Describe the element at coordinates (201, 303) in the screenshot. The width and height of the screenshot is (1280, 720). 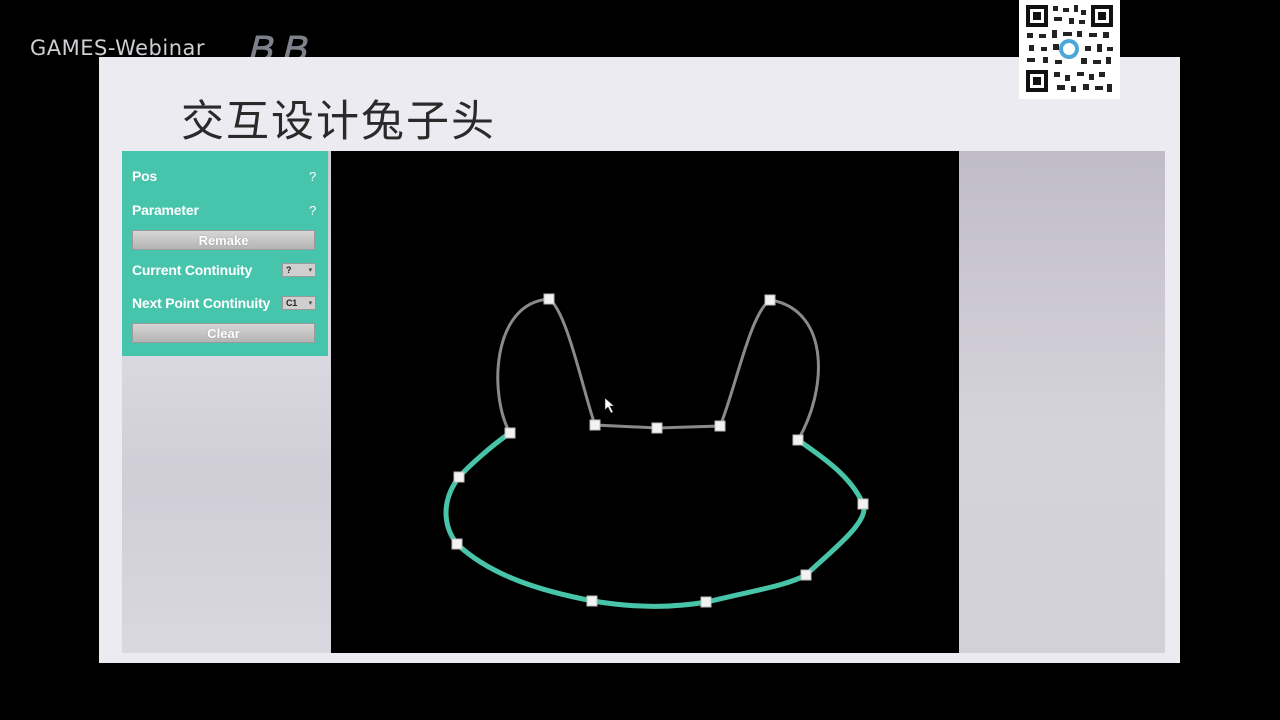
I see `next-point-continuity-label: Next Point Continuity` at that location.